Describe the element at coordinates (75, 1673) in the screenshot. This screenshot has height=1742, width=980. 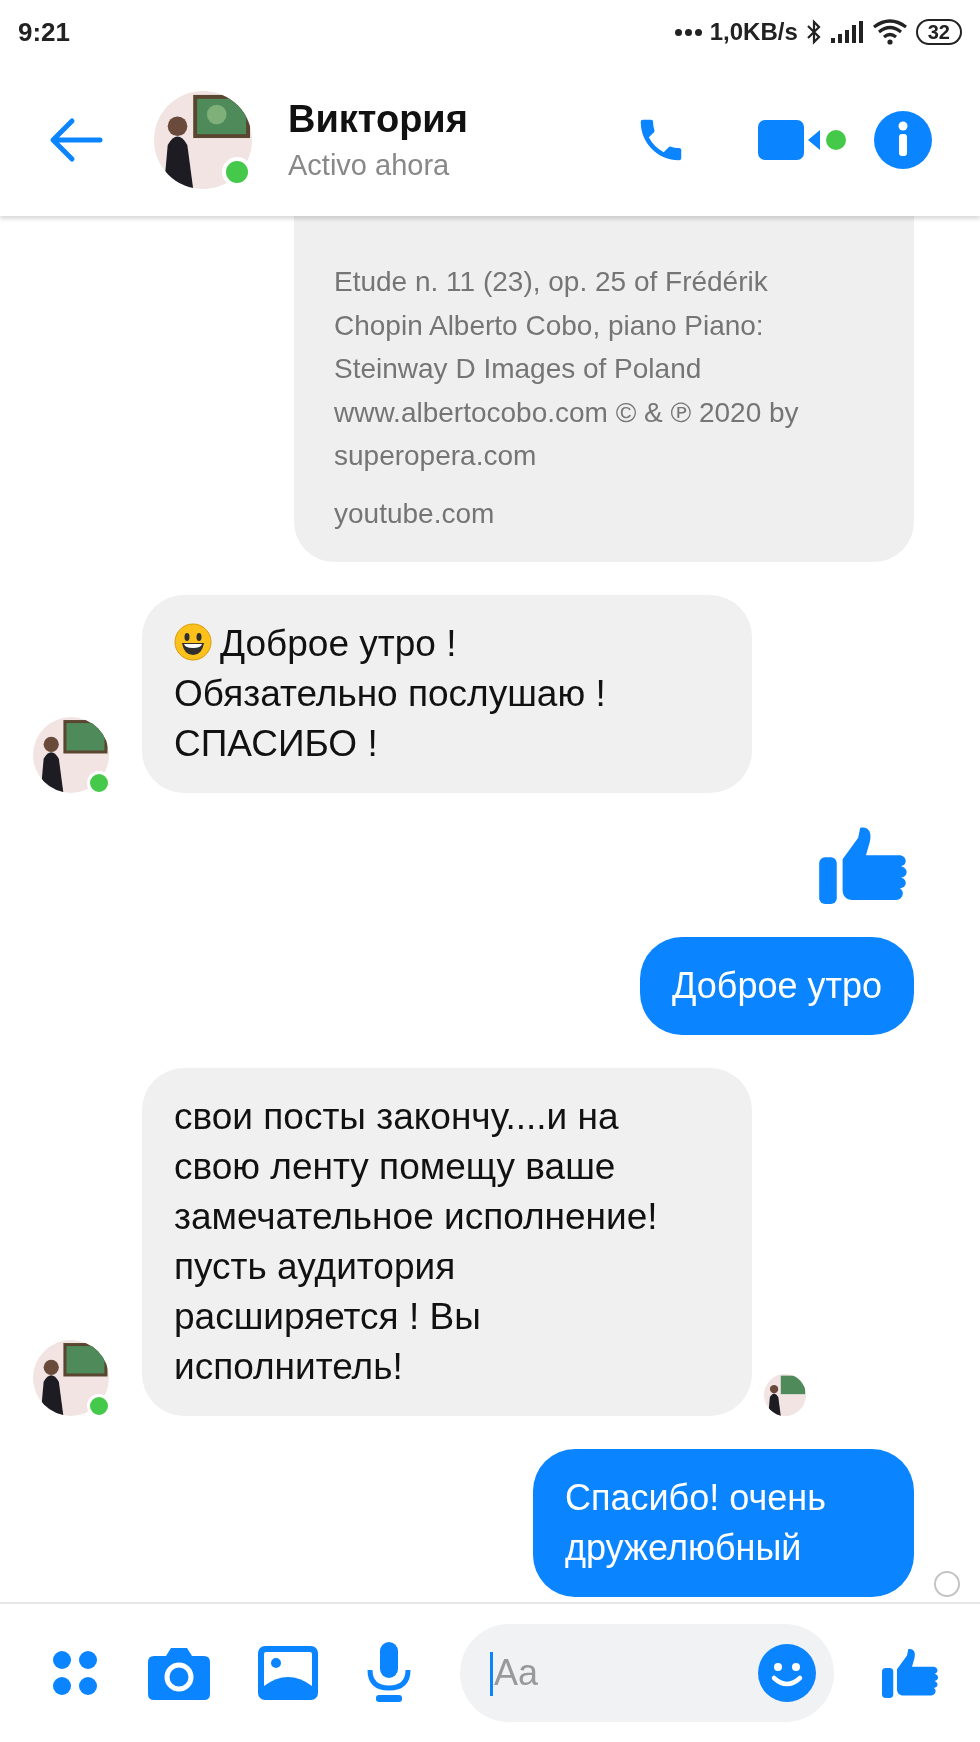
I see `apps-icon` at that location.